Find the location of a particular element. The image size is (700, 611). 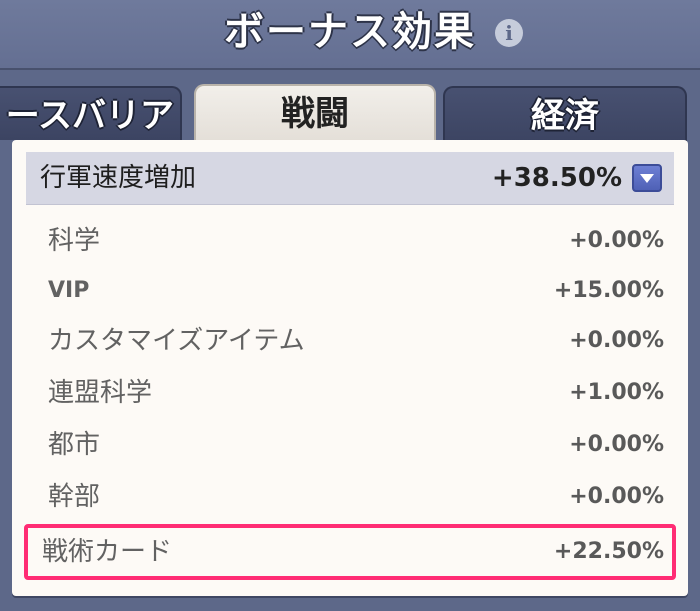

list-item: 科学 +0.00% is located at coordinates (350, 241).